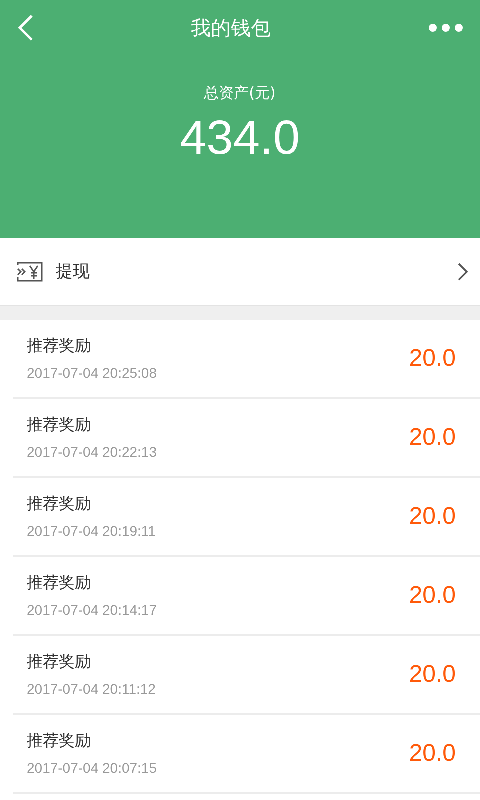 The height and width of the screenshot is (800, 480). I want to click on total-assets-label: 总资产(元), so click(240, 93).